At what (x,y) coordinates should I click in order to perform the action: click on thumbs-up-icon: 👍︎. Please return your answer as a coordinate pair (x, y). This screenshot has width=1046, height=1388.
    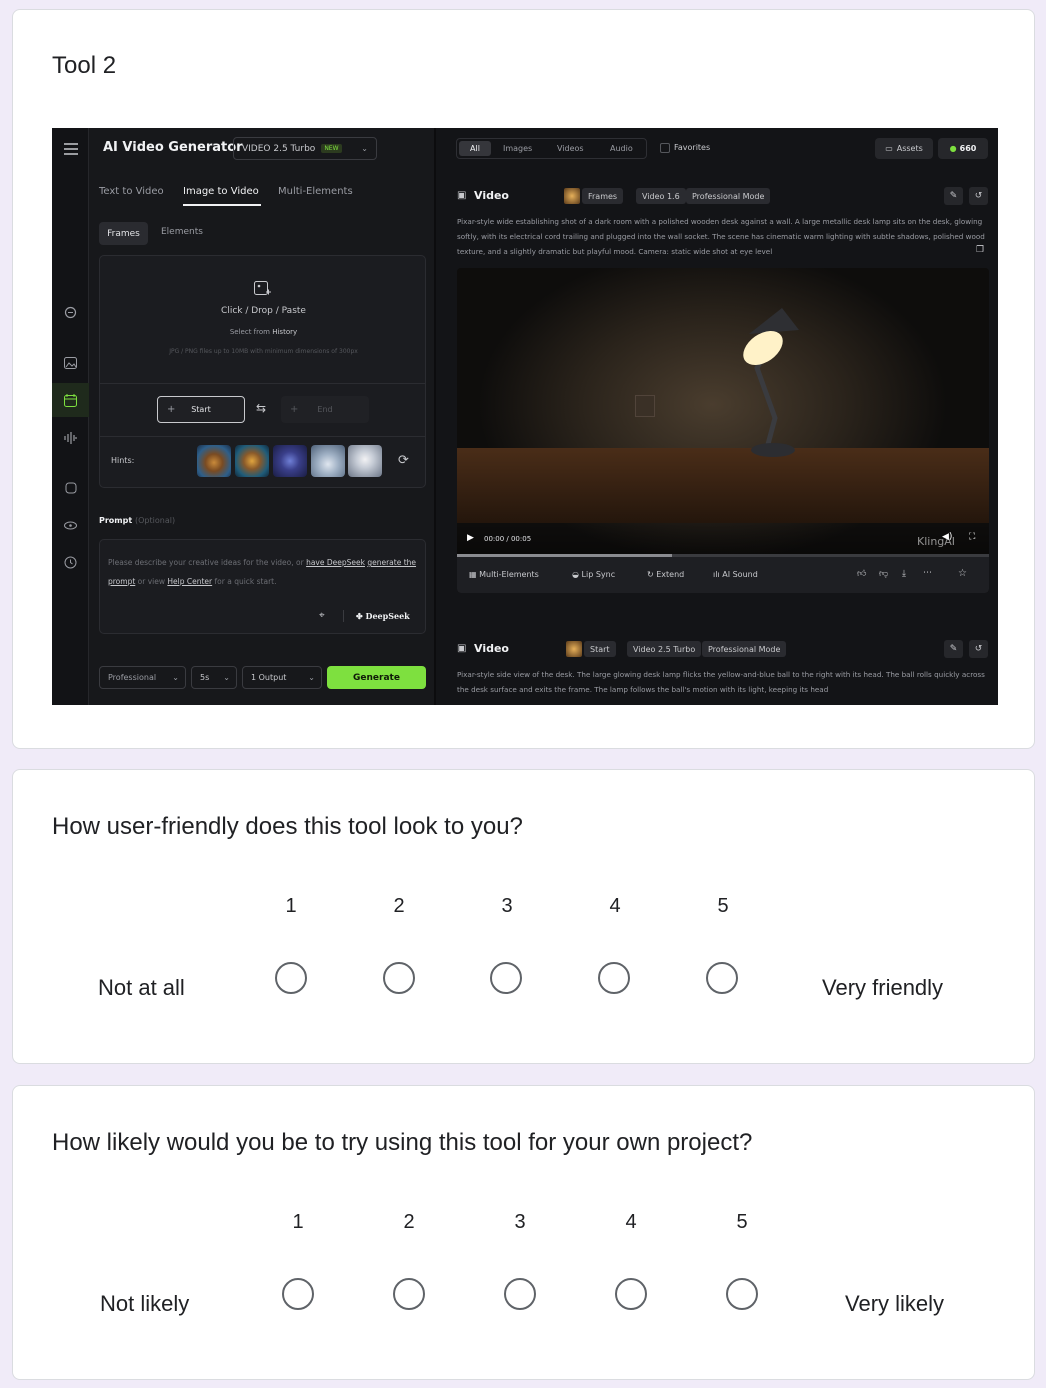
    Looking at the image, I should click on (861, 574).